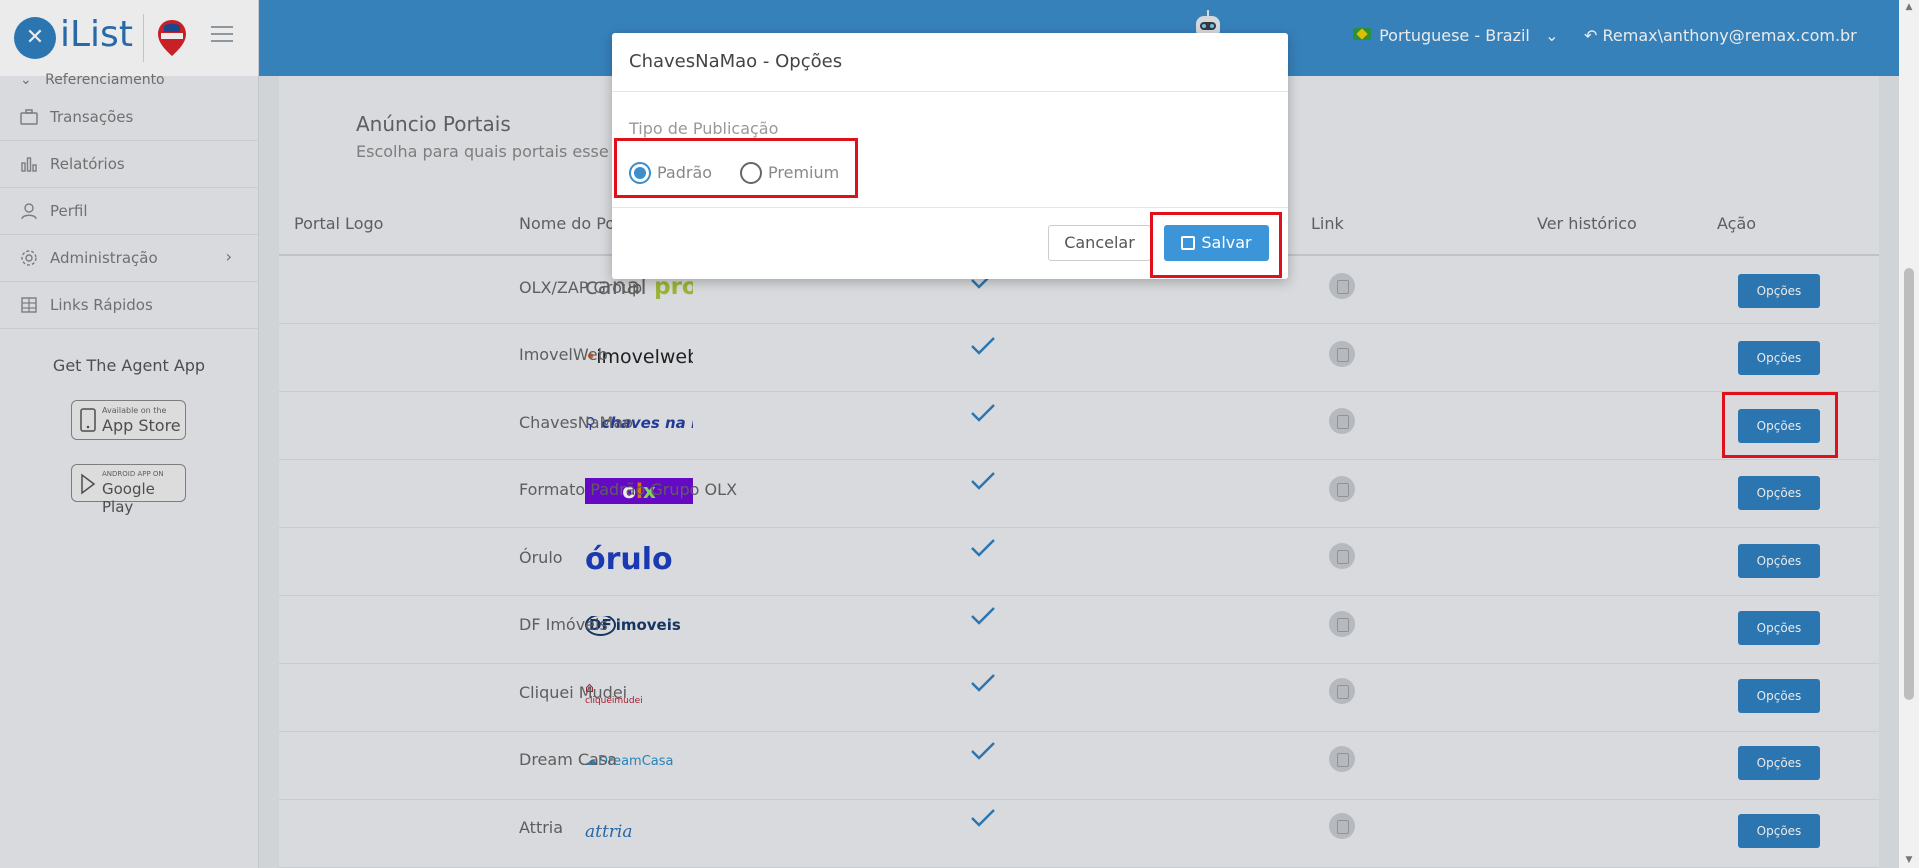 The image size is (1919, 868). I want to click on save-button: Salvar, so click(1216, 243).